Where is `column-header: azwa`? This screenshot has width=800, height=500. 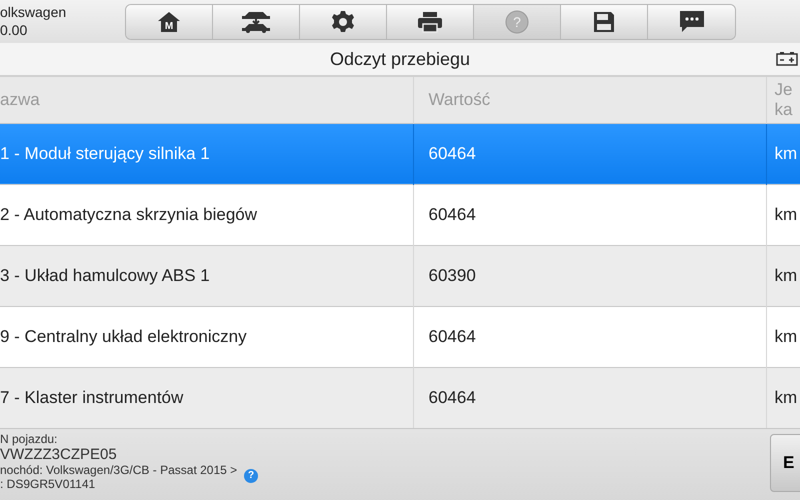
column-header: azwa is located at coordinates (20, 99).